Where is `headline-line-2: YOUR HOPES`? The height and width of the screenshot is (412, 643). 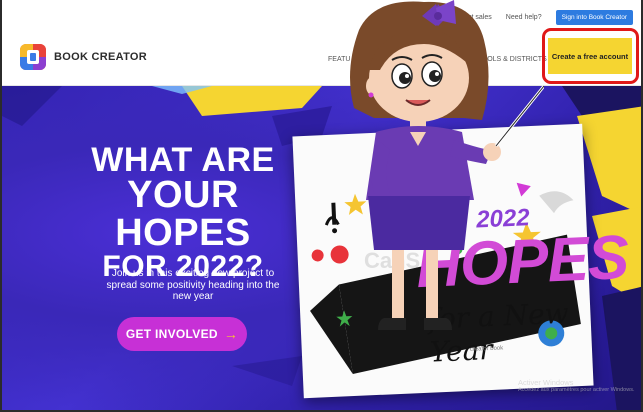
headline-line-2: YOUR HOPES is located at coordinates (183, 214).